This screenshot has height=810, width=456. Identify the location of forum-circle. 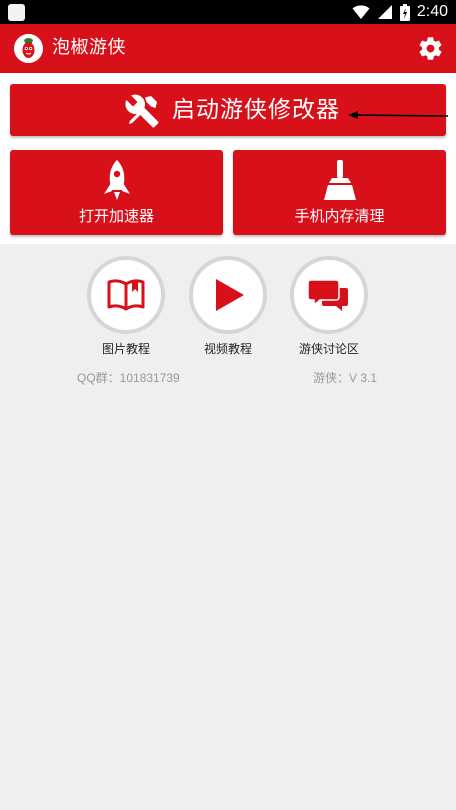
(329, 295).